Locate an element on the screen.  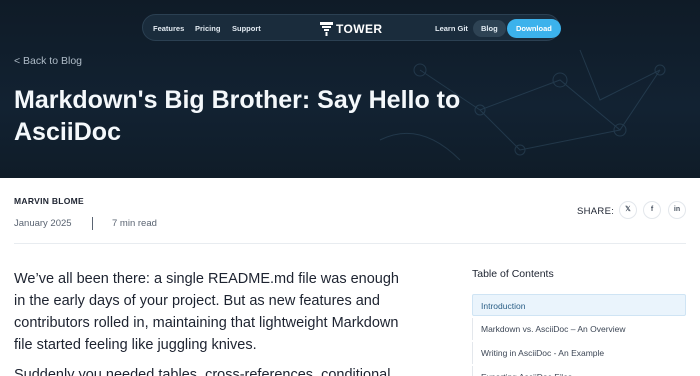
nav-link-blog: Blog is located at coordinates (489, 28).